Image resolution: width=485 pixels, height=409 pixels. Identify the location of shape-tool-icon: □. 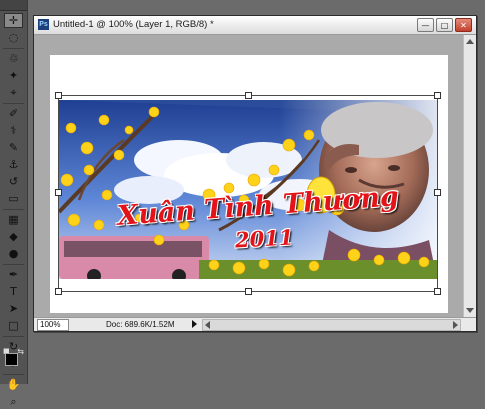
(13, 325).